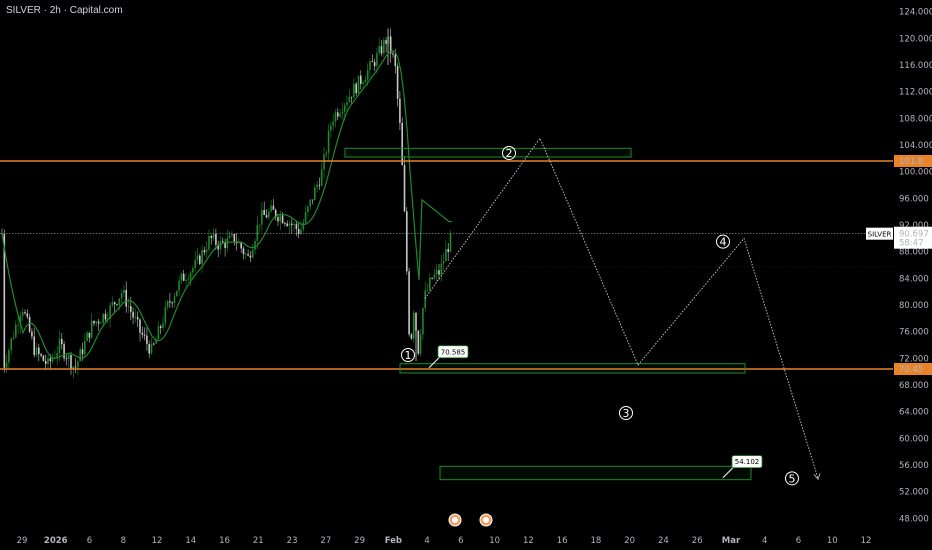  I want to click on y-tick-label: 72.000, so click(914, 359).